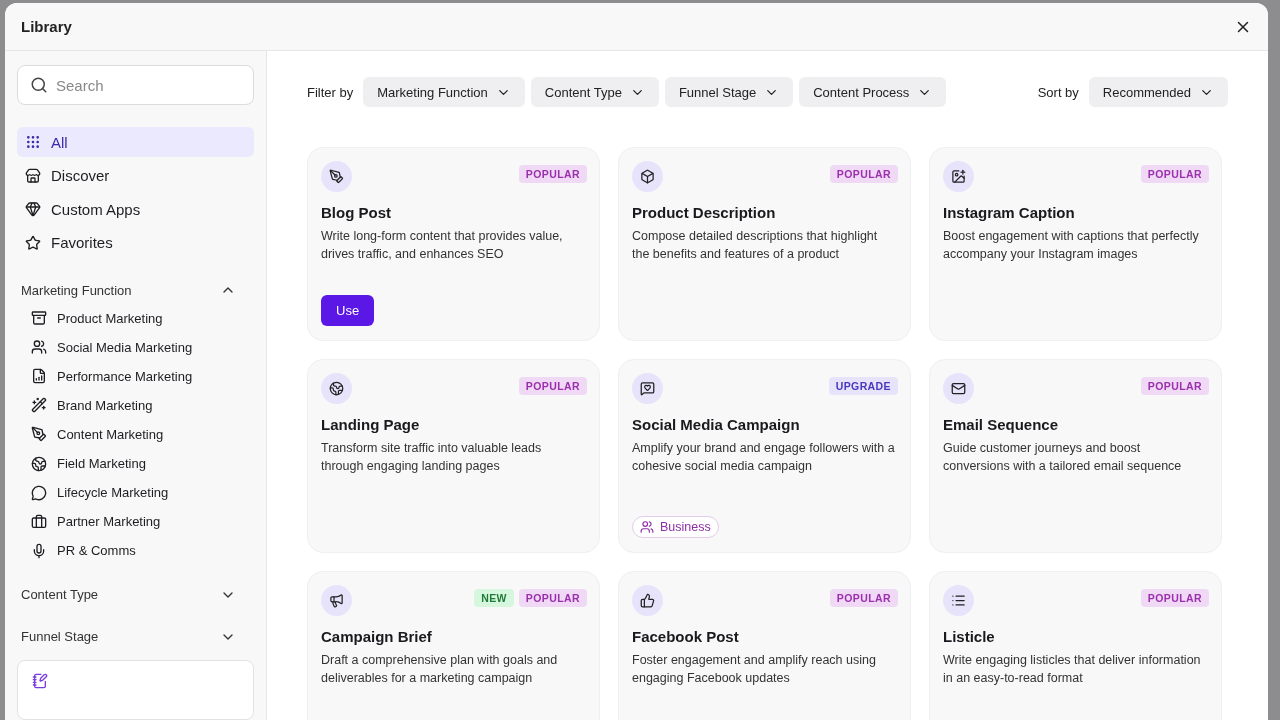  What do you see at coordinates (33, 175) in the screenshot?
I see `store-icon` at bounding box center [33, 175].